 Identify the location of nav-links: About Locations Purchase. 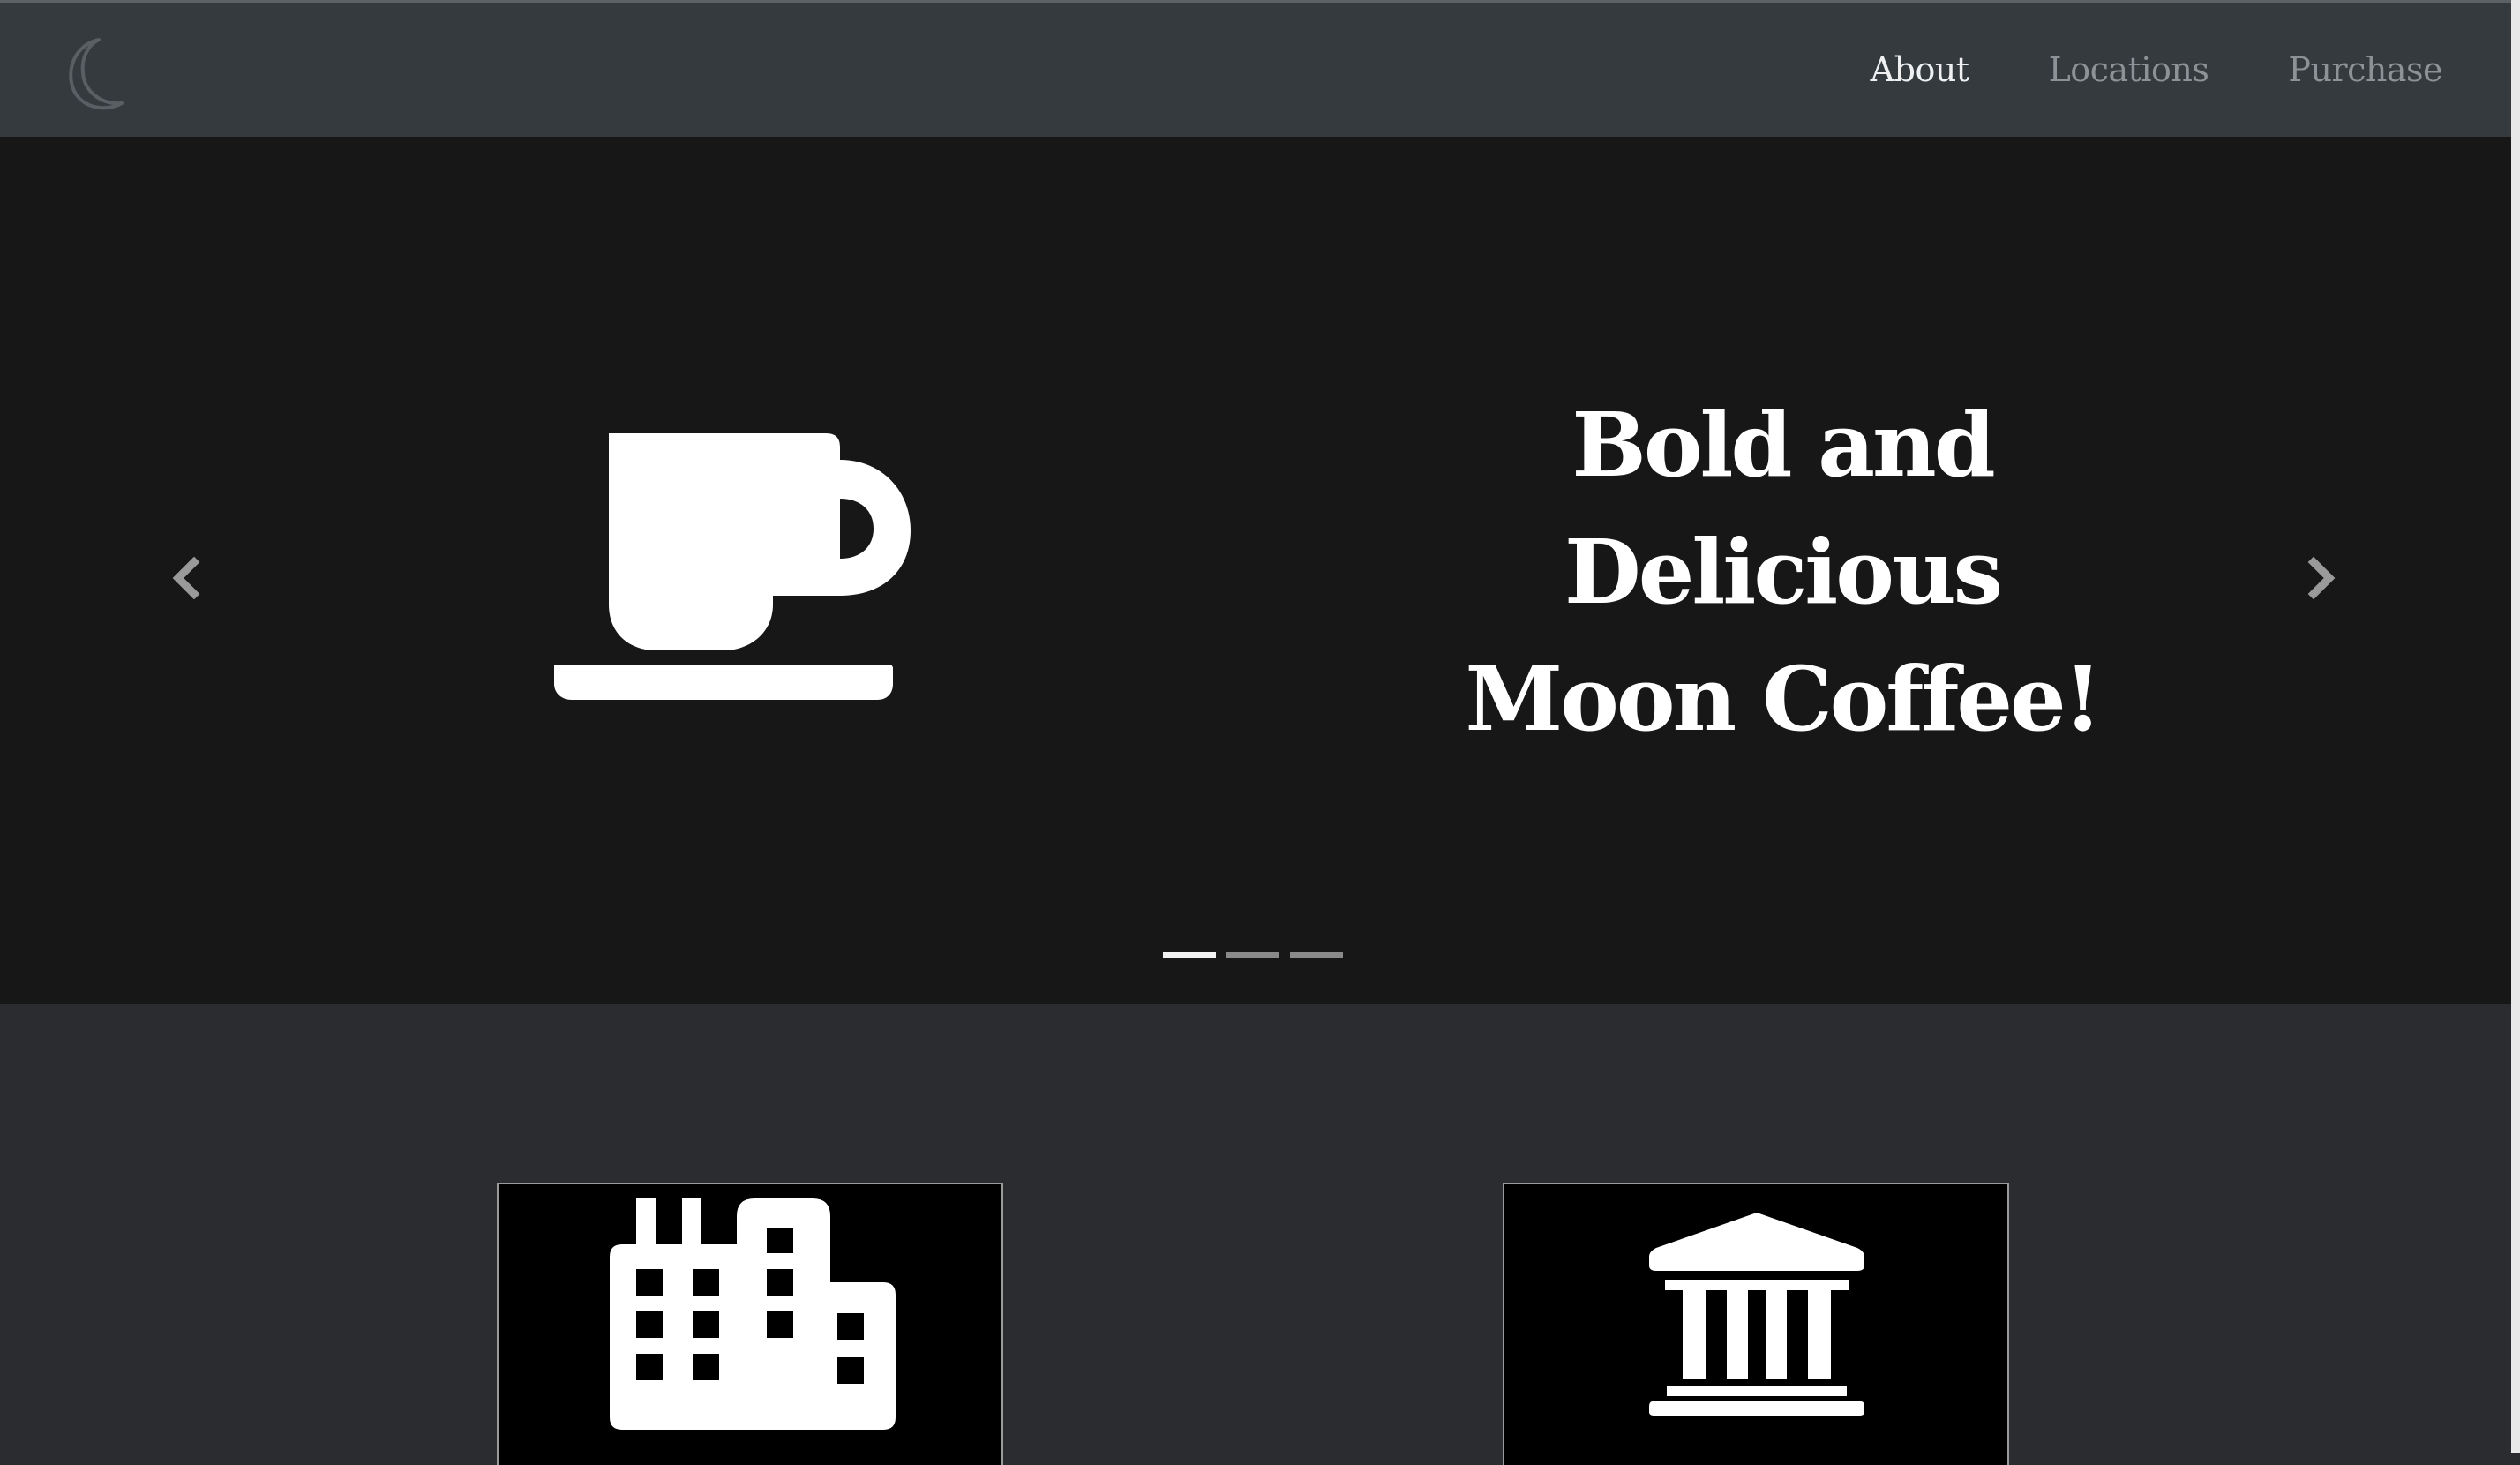
(2117, 70).